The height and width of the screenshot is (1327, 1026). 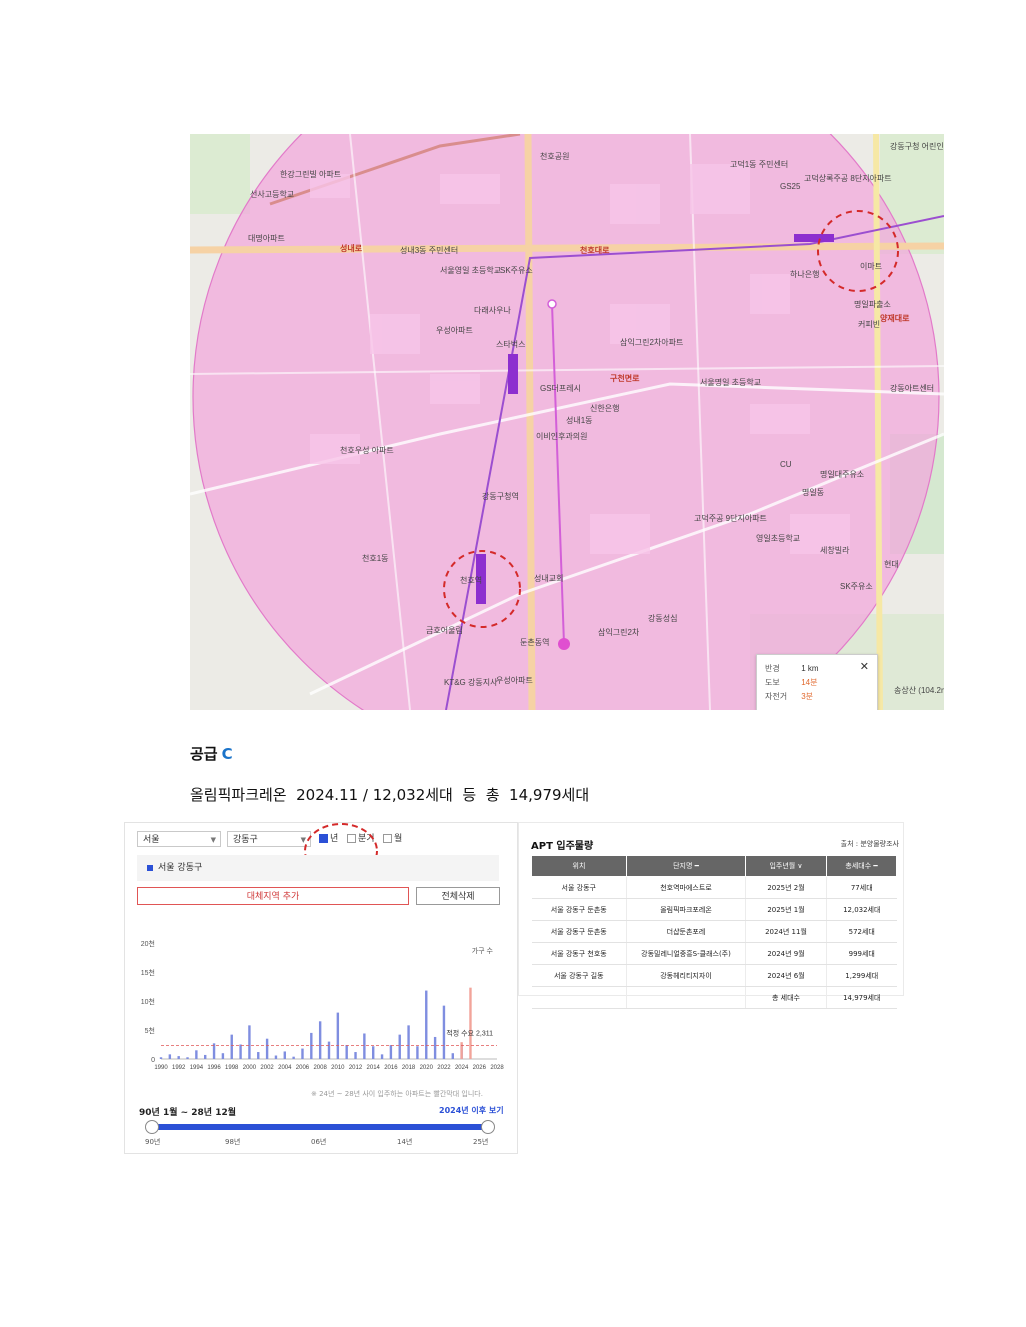 I want to click on x-tick-label: 1996, so click(x=214, y=1068).